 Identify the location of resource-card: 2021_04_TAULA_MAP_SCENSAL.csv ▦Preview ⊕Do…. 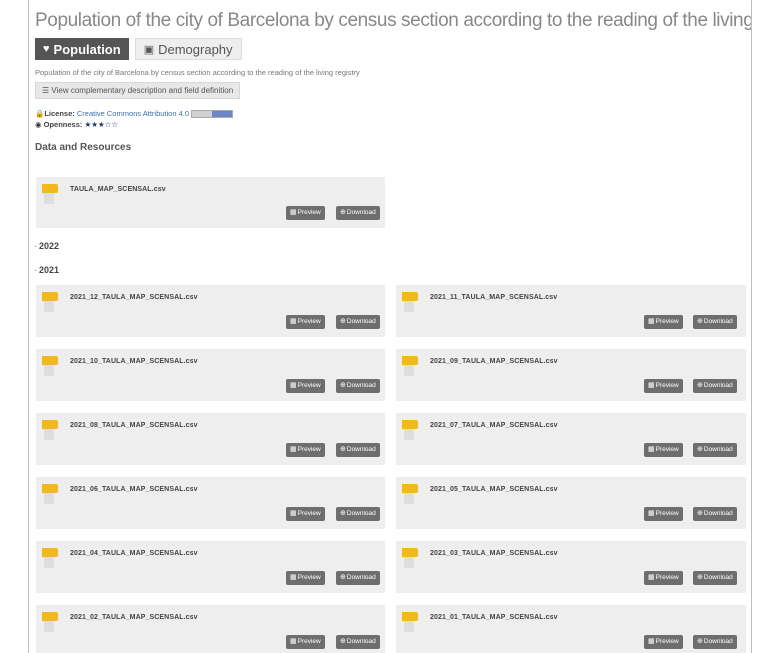
(210, 567).